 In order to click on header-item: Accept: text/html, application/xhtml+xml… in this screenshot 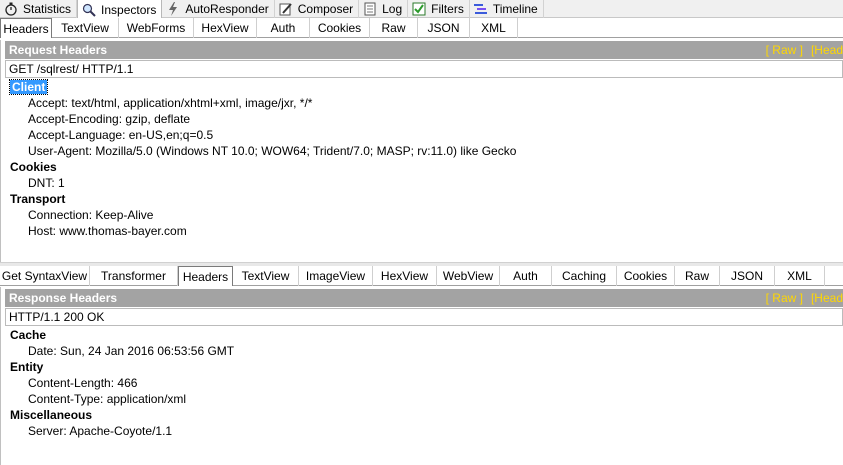, I will do `click(424, 103)`.